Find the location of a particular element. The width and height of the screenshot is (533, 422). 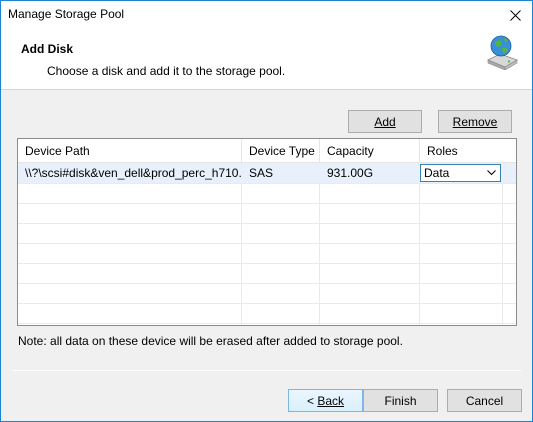

finish-button-label: Finish is located at coordinates (400, 400).